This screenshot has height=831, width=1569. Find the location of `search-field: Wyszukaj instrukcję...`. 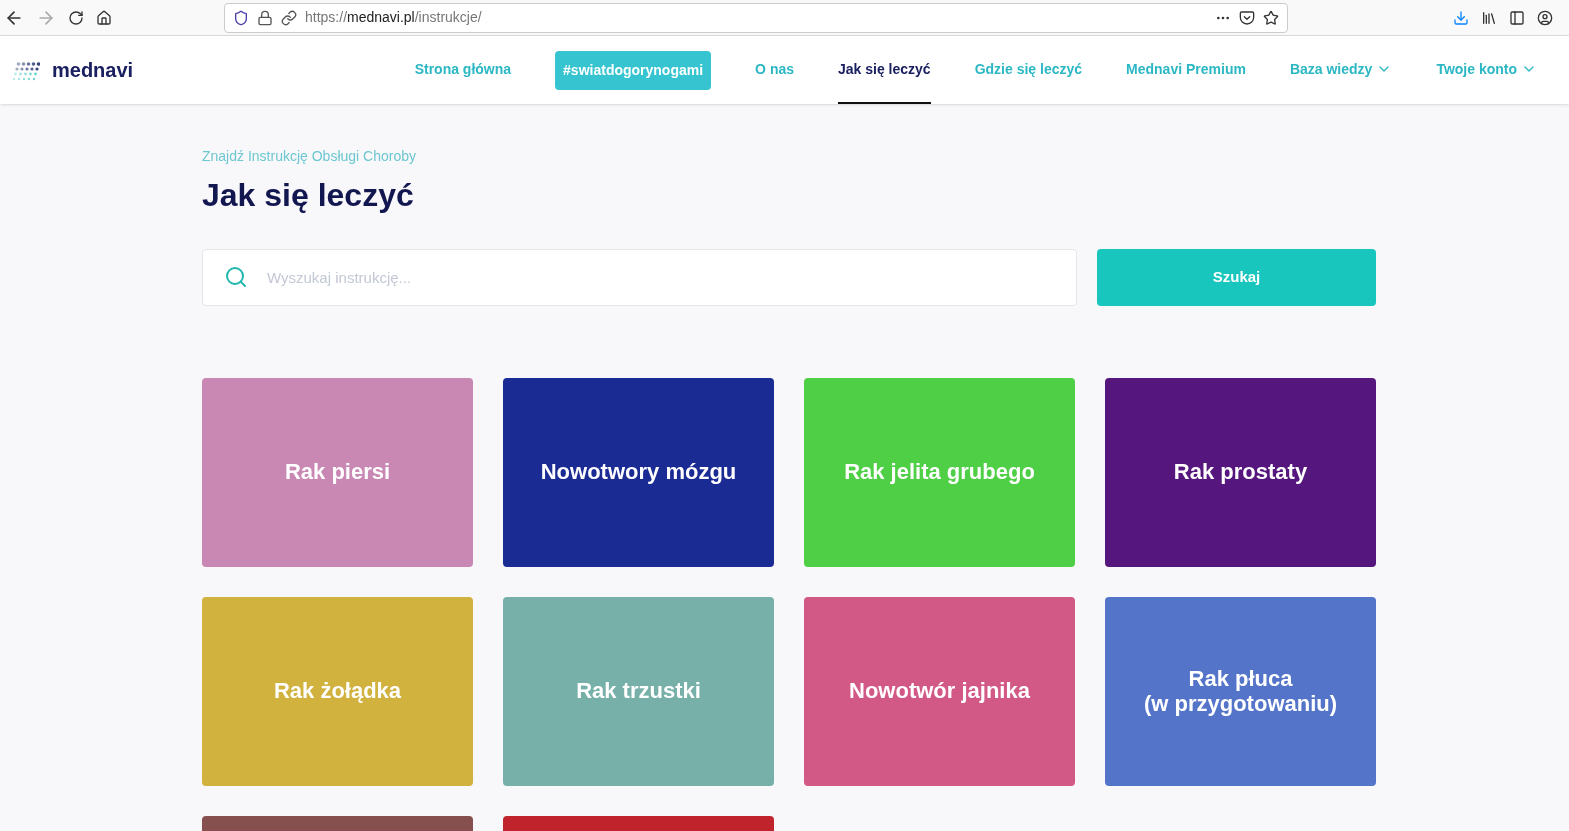

search-field: Wyszukaj instrukcję... is located at coordinates (639, 277).